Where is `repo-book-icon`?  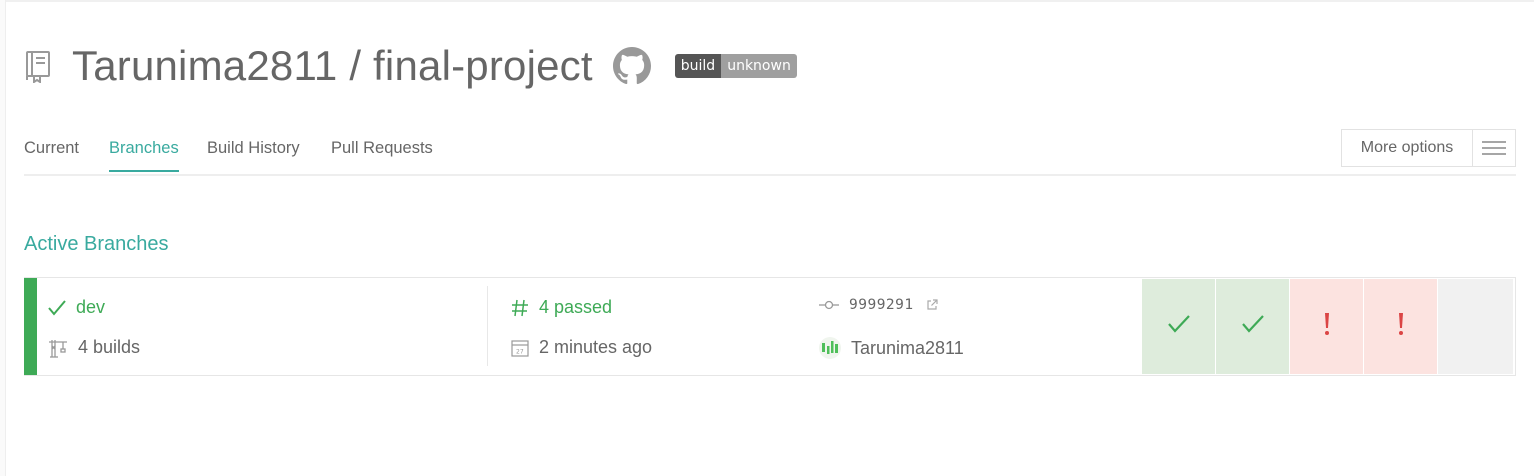
repo-book-icon is located at coordinates (39, 66).